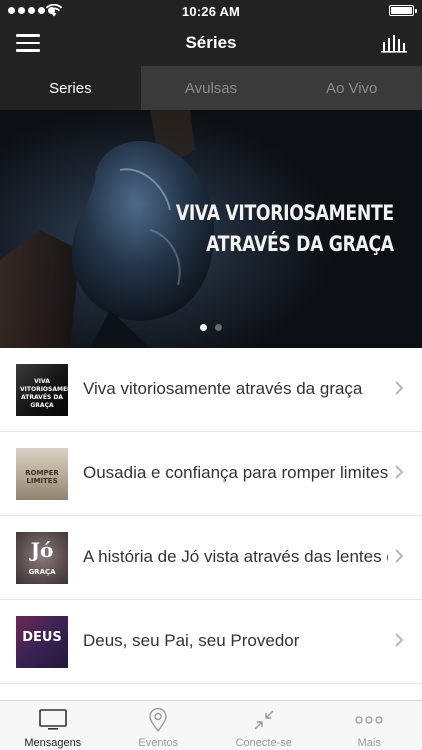 The width and height of the screenshot is (422, 750). Describe the element at coordinates (369, 743) in the screenshot. I see `tab-label: Mais` at that location.